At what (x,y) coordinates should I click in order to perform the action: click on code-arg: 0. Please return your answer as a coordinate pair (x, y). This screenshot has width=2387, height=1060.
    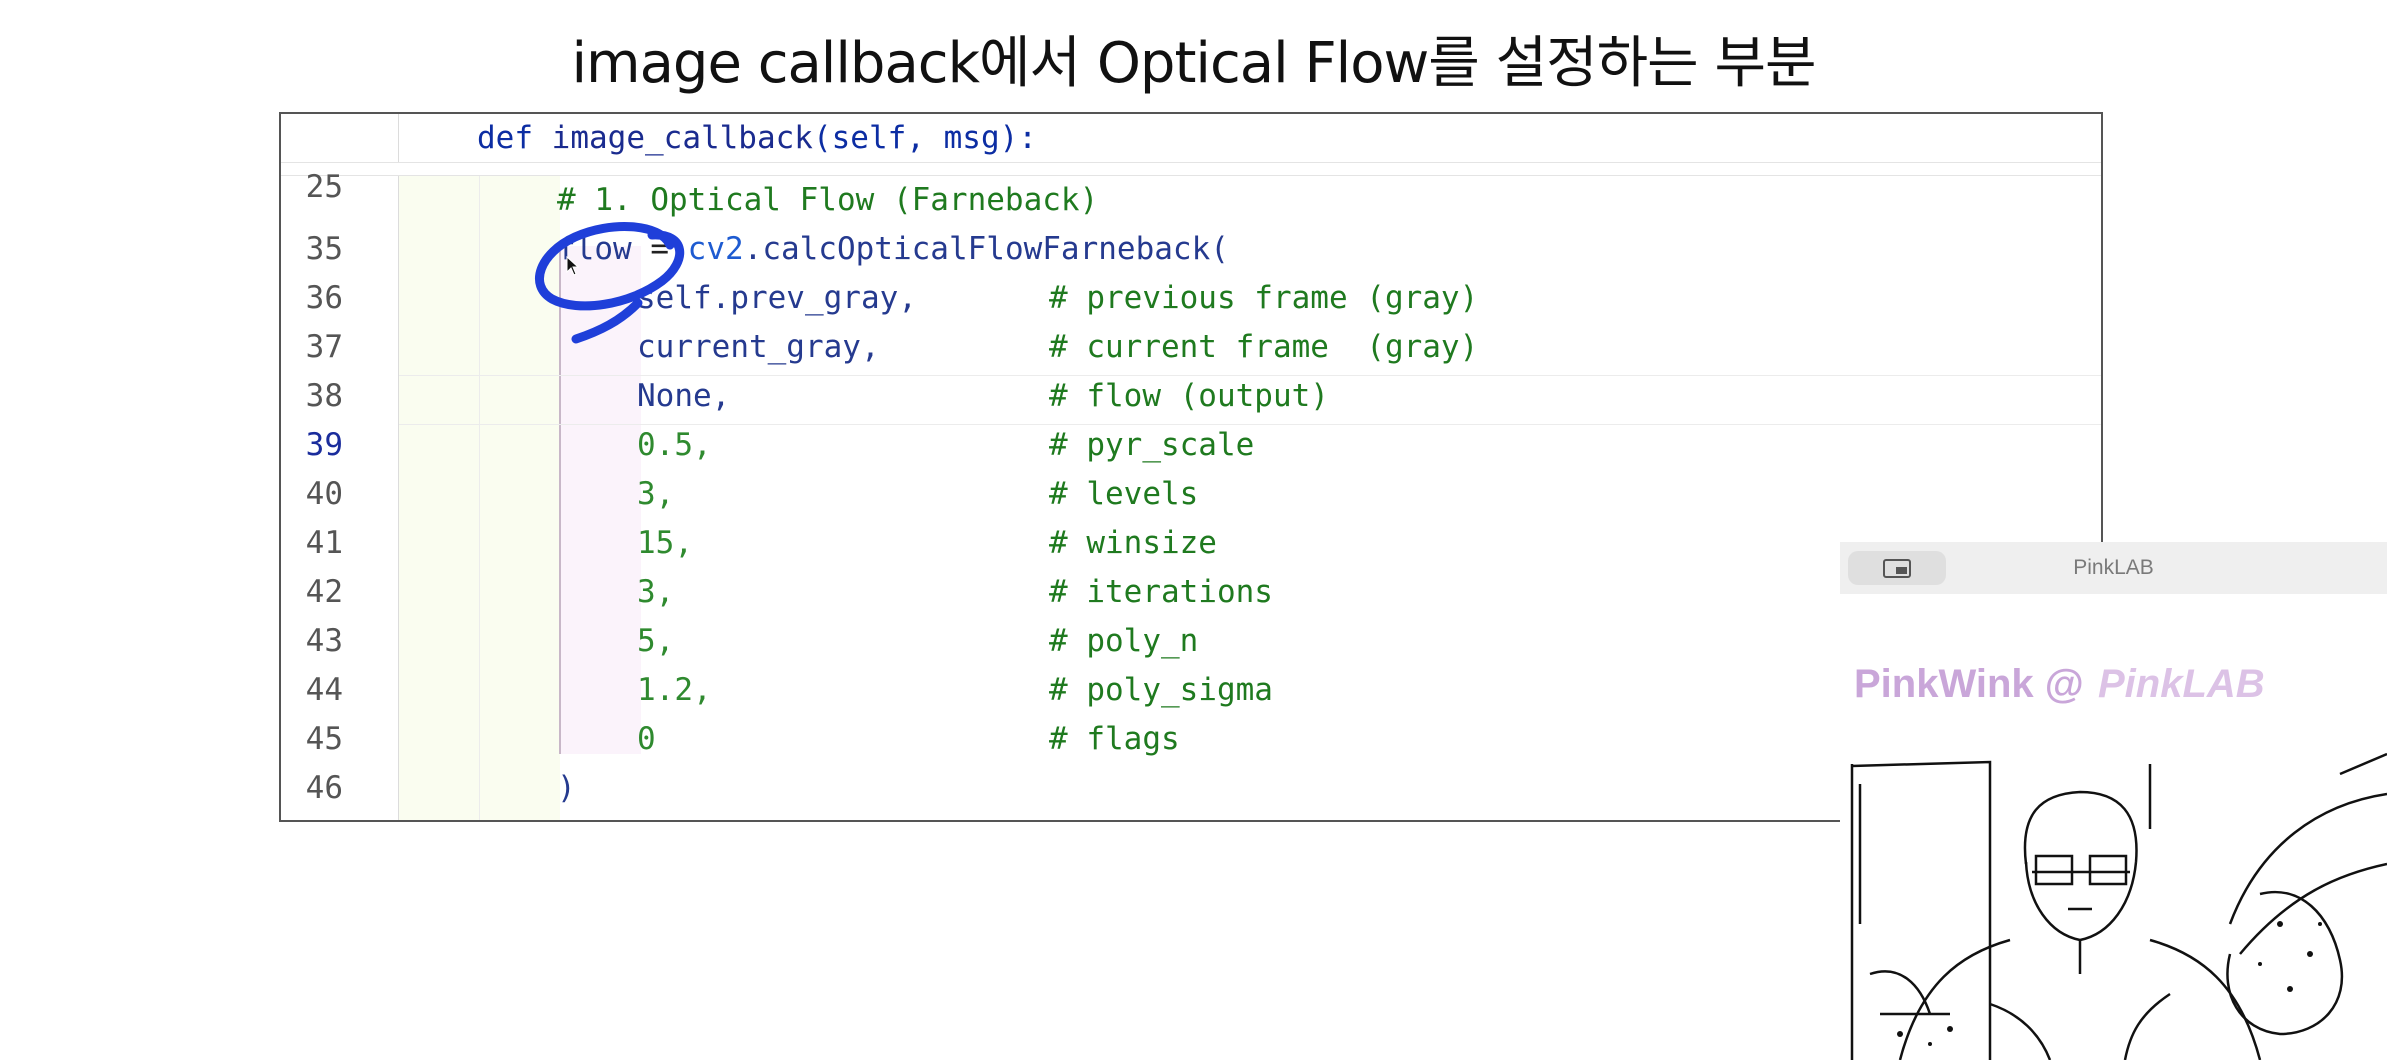
    Looking at the image, I should click on (646, 739).